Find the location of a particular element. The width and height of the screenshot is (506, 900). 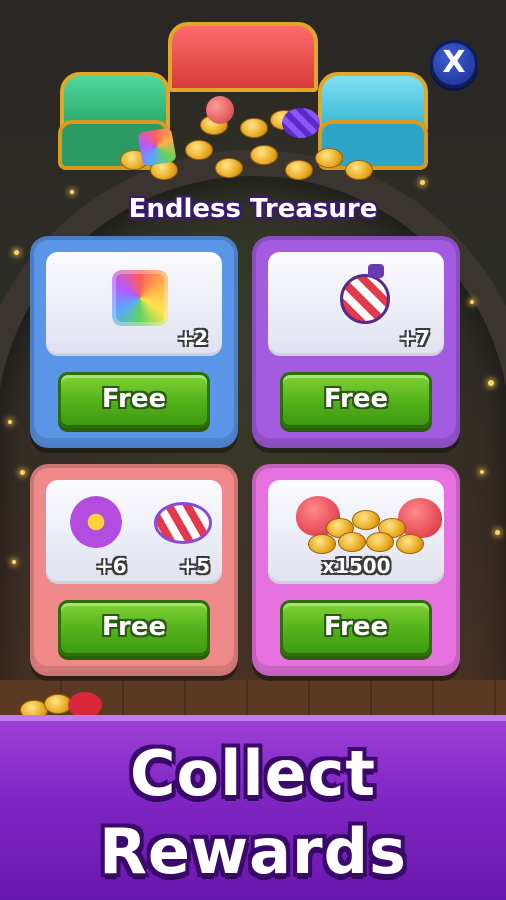

reward-card-rainbow-cube: +2 Free is located at coordinates (134, 342).